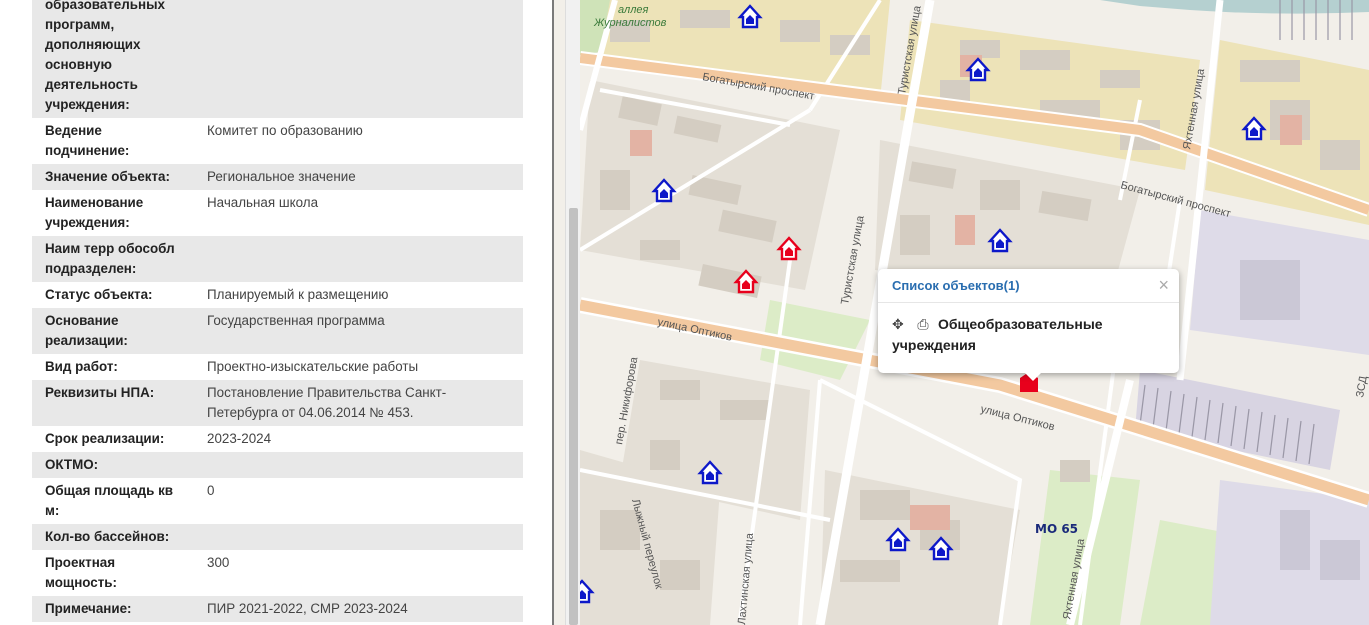  Describe the element at coordinates (105, 438) in the screenshot. I see `attribute-label: Срок реализации:` at that location.